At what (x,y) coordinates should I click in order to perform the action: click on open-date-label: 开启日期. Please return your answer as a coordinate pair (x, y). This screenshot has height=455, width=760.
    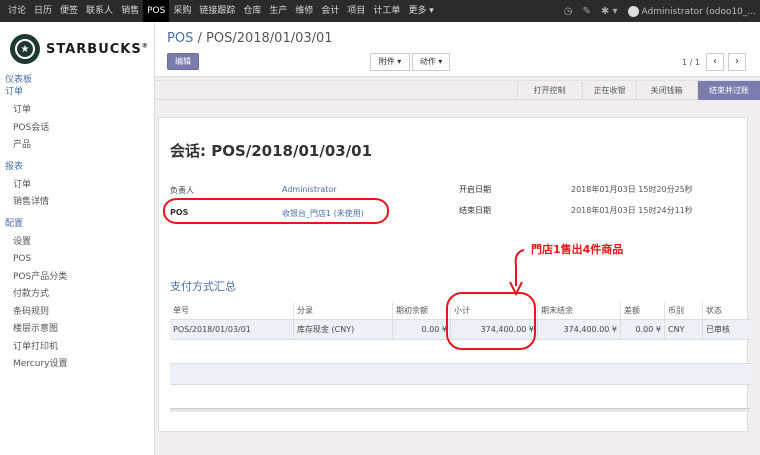
    Looking at the image, I should click on (475, 189).